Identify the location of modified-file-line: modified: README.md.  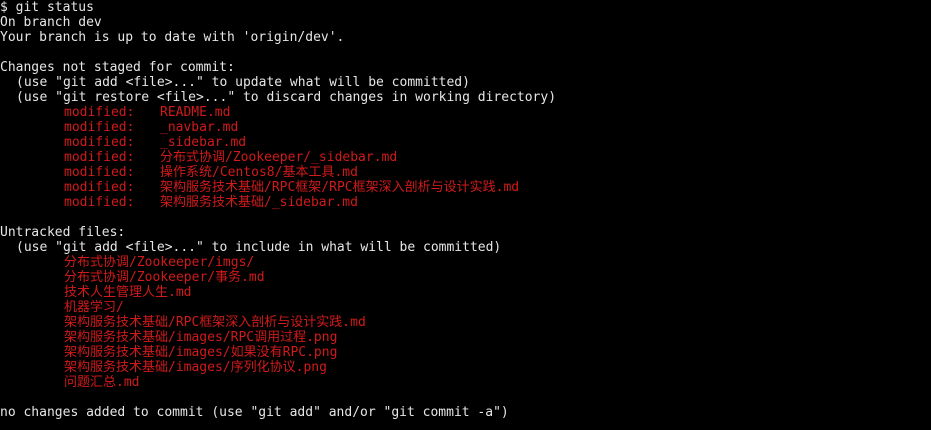
(465, 112).